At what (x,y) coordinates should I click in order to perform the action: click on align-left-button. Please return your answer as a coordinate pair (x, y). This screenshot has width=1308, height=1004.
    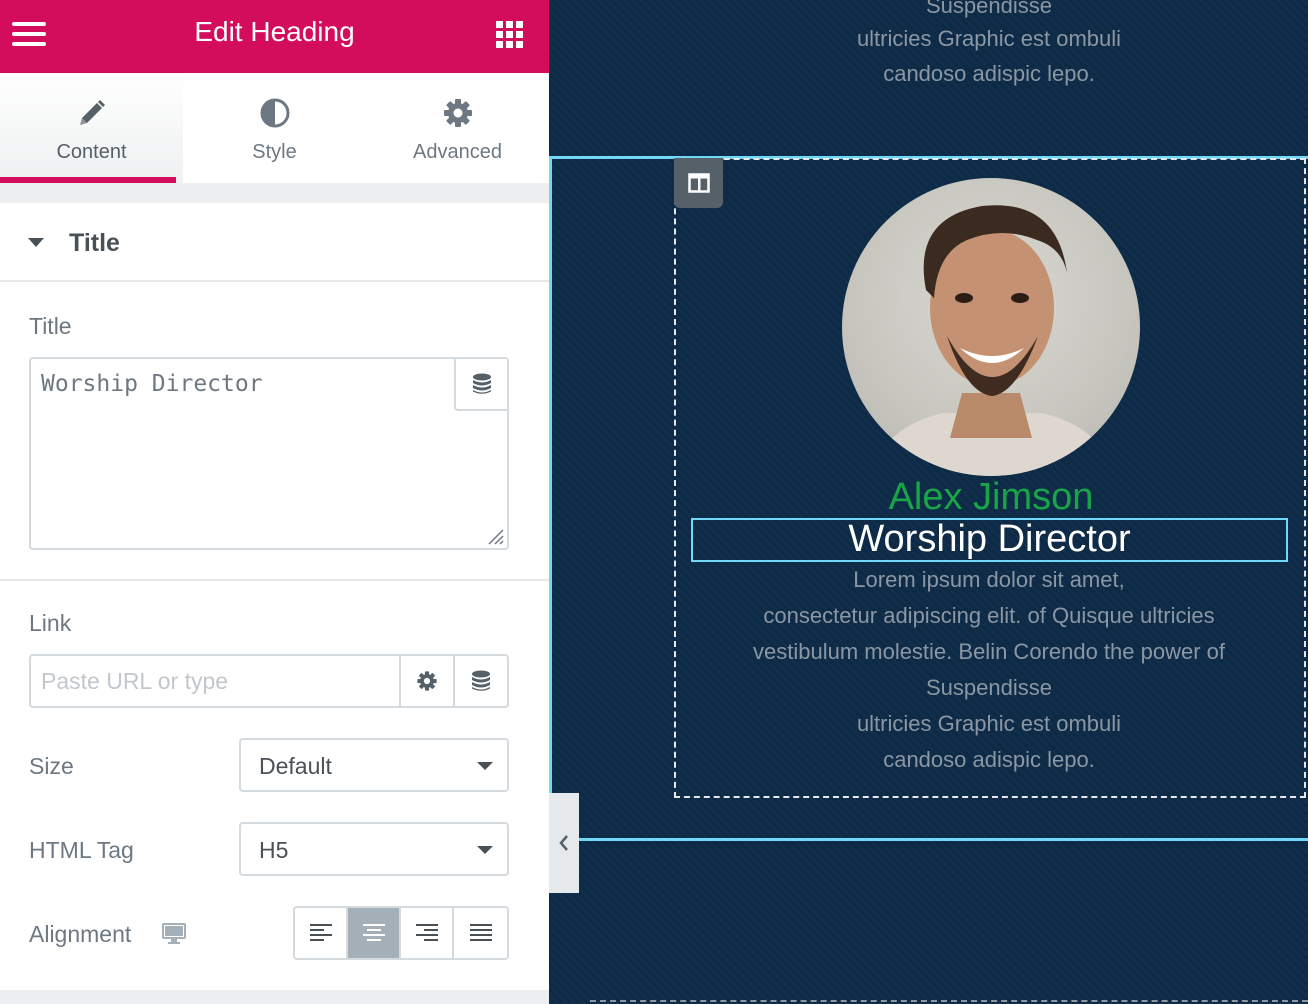
    Looking at the image, I should click on (322, 933).